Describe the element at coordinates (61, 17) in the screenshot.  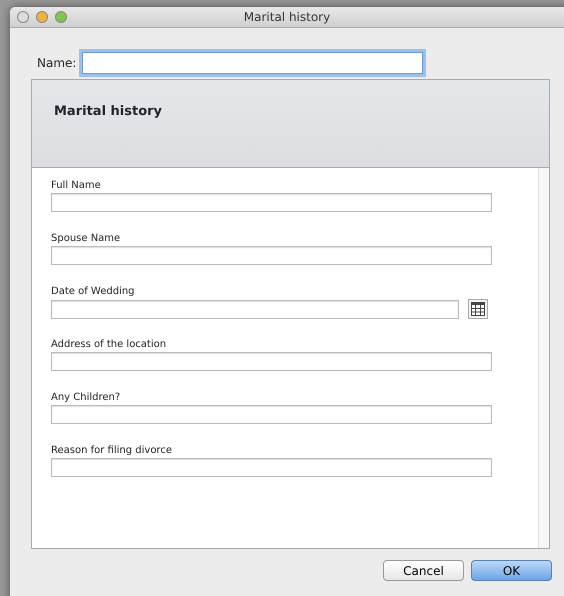
I see `zoom-button` at that location.